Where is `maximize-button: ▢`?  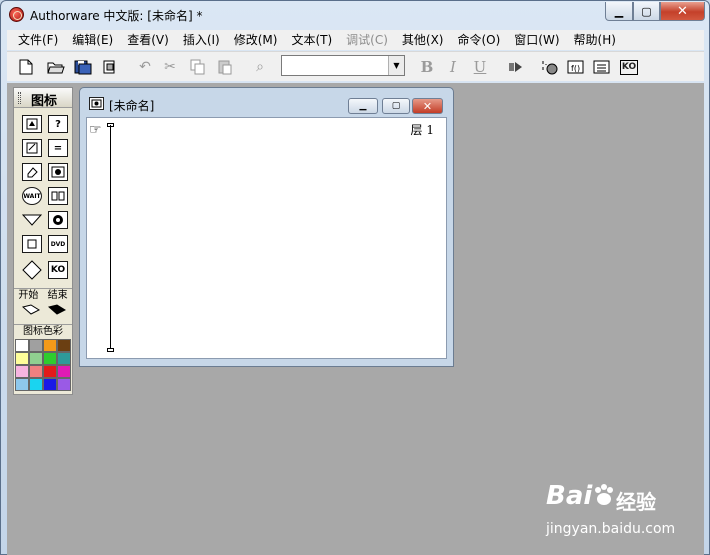 maximize-button: ▢ is located at coordinates (646, 11).